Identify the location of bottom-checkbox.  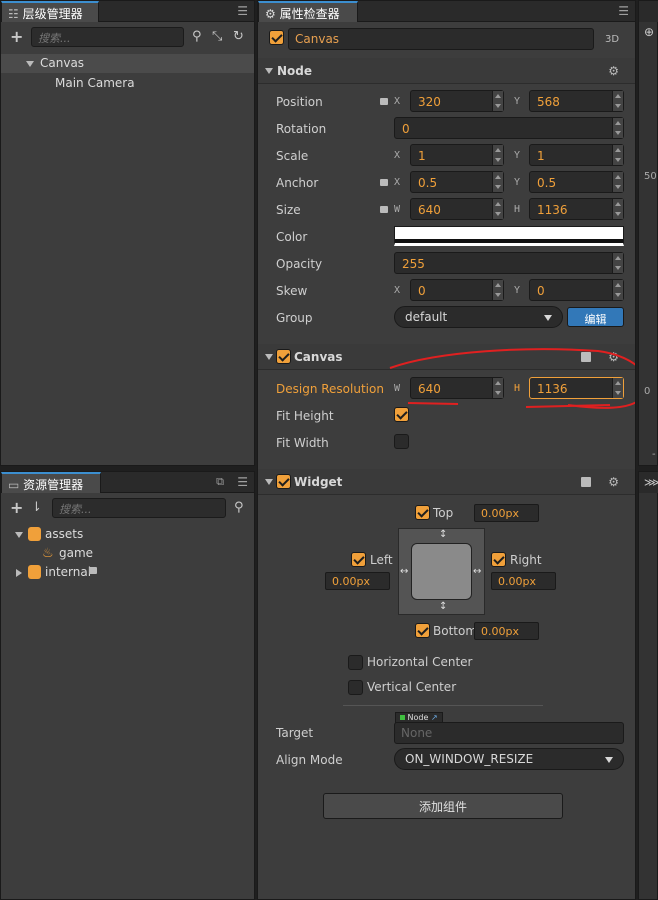
(422, 630).